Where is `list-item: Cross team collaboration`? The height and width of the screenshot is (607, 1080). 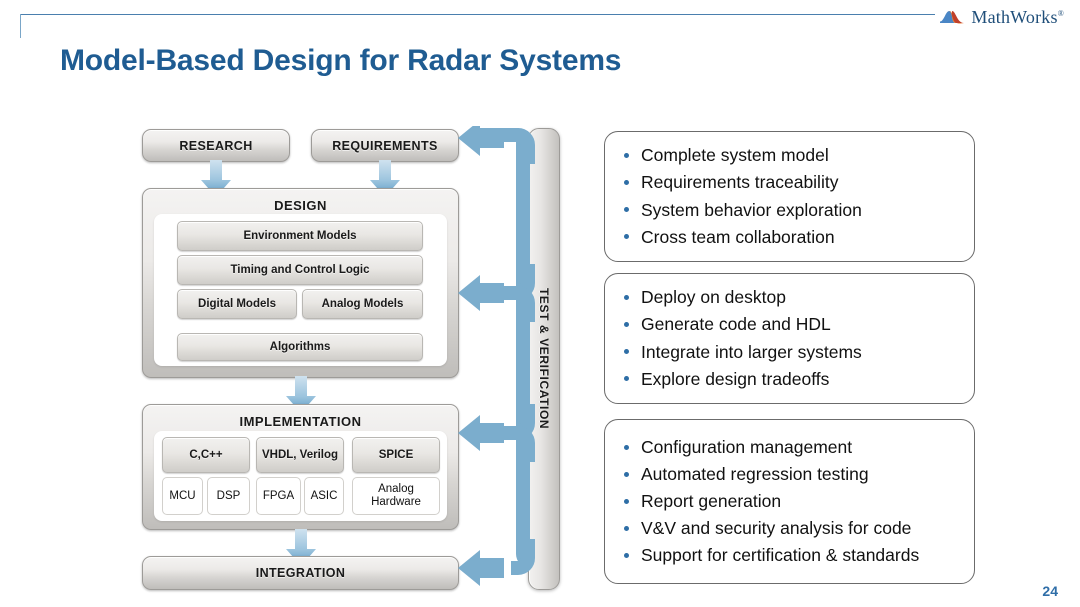 list-item: Cross team collaboration is located at coordinates (789, 237).